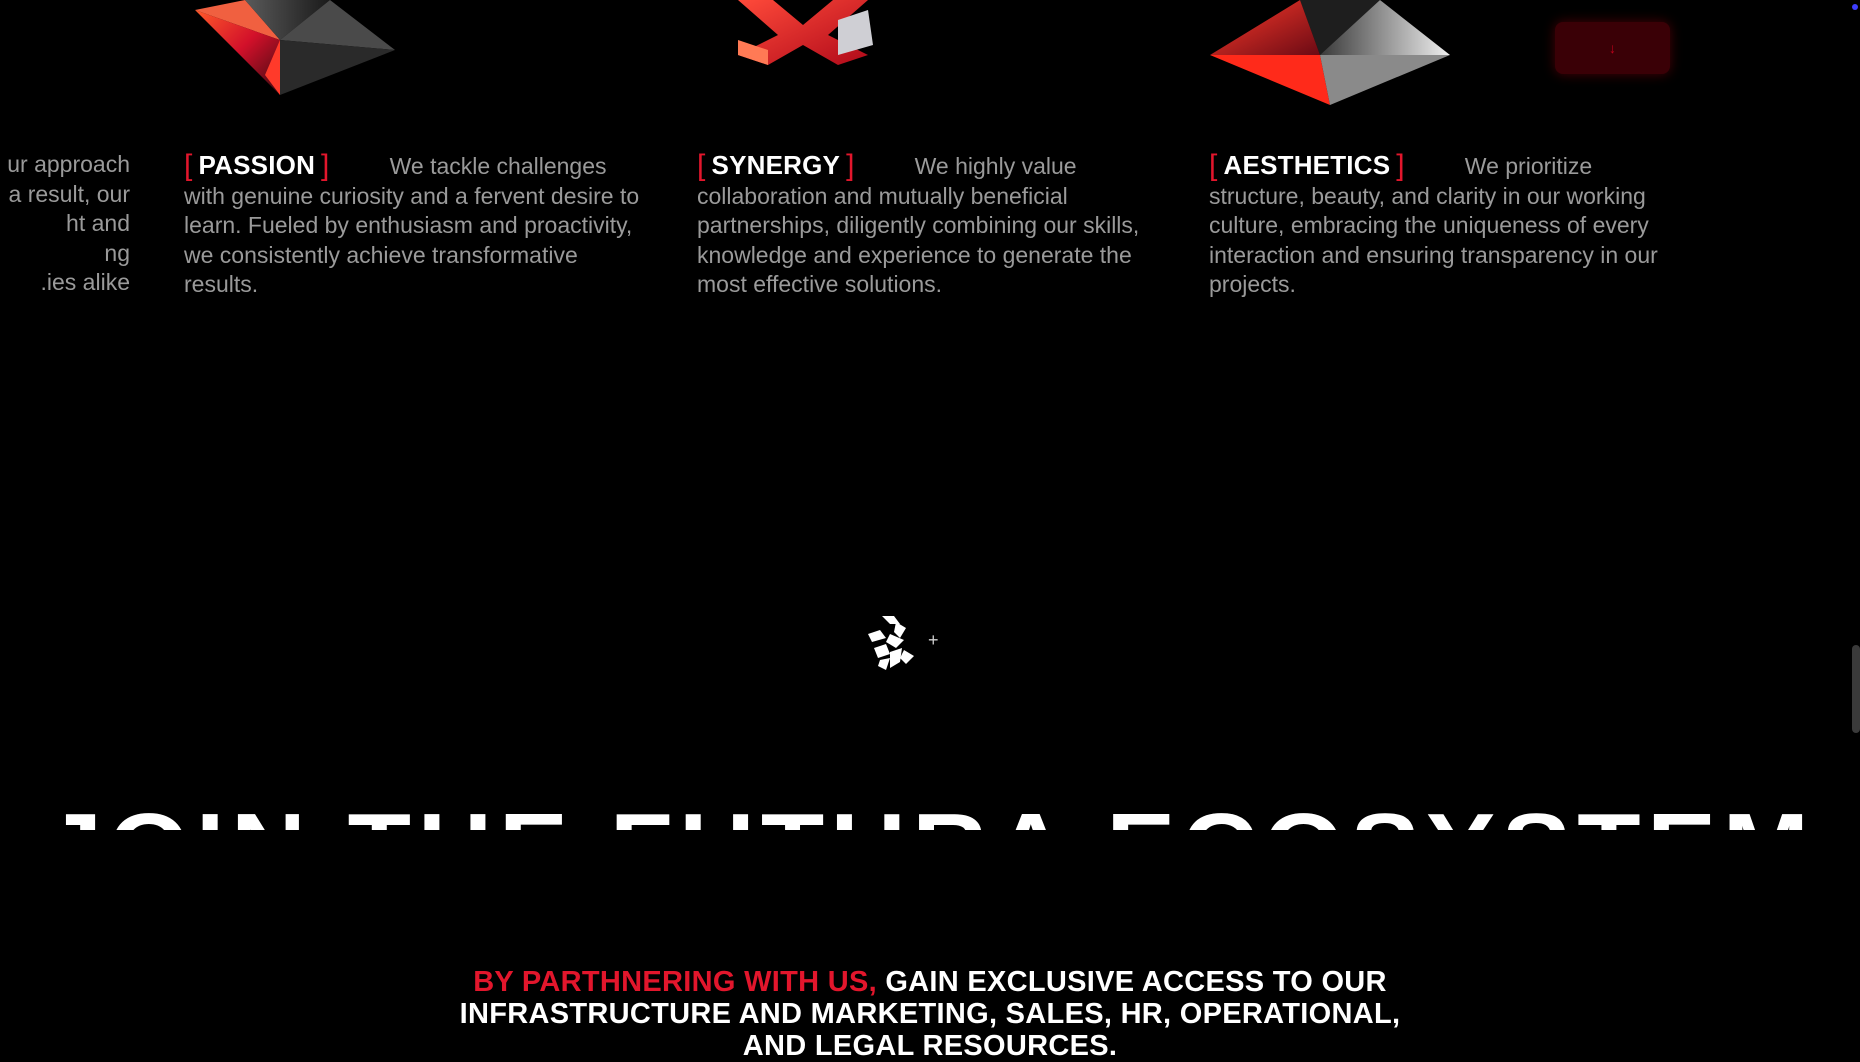 This screenshot has width=1860, height=1062. I want to click on value-title: [PASSION], so click(257, 165).